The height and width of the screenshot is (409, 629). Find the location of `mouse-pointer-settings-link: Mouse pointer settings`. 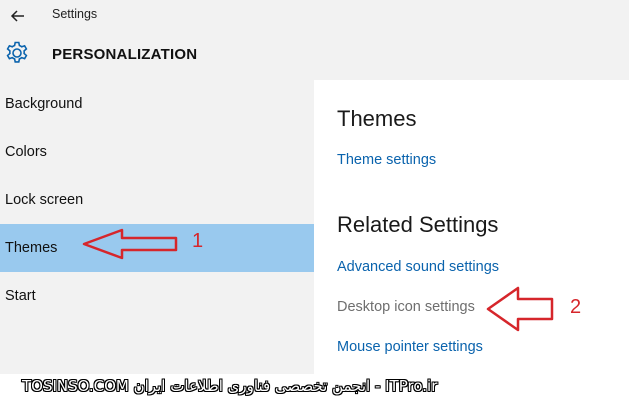

mouse-pointer-settings-link: Mouse pointer settings is located at coordinates (410, 347).